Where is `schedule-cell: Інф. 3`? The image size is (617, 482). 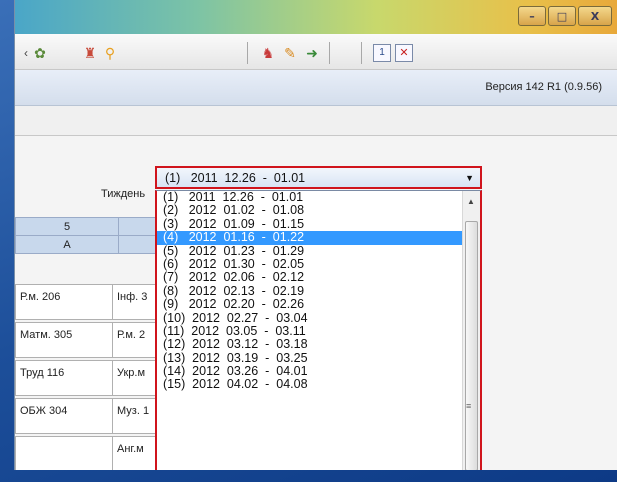
schedule-cell: Інф. 3 is located at coordinates (135, 302).